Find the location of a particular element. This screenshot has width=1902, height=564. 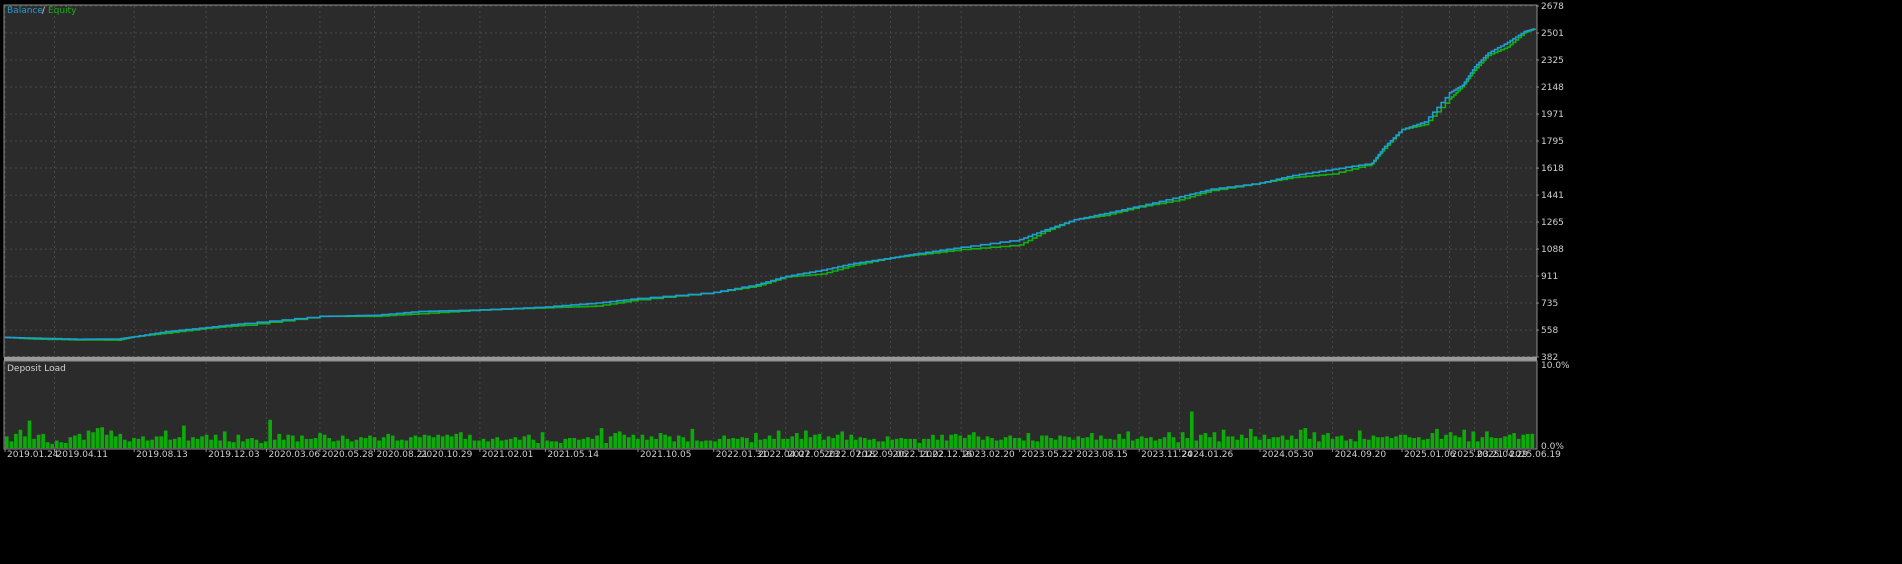

y-tick-label: 1441 is located at coordinates (1552, 196).